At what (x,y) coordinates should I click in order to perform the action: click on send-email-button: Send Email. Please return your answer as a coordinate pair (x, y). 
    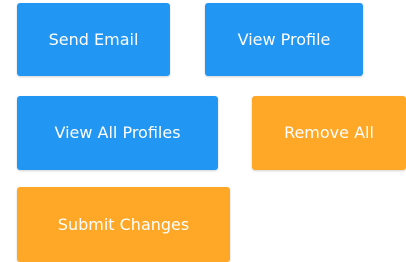
    Looking at the image, I should click on (93, 39).